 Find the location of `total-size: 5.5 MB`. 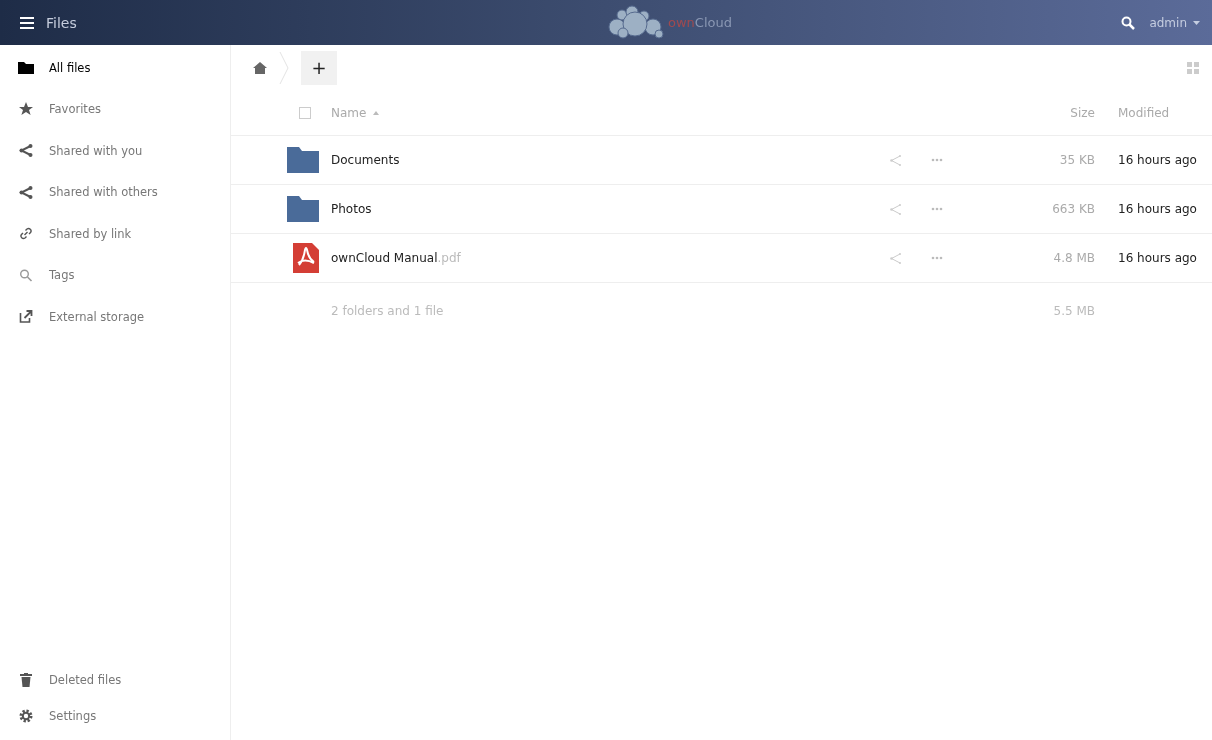

total-size: 5.5 MB is located at coordinates (1074, 311).